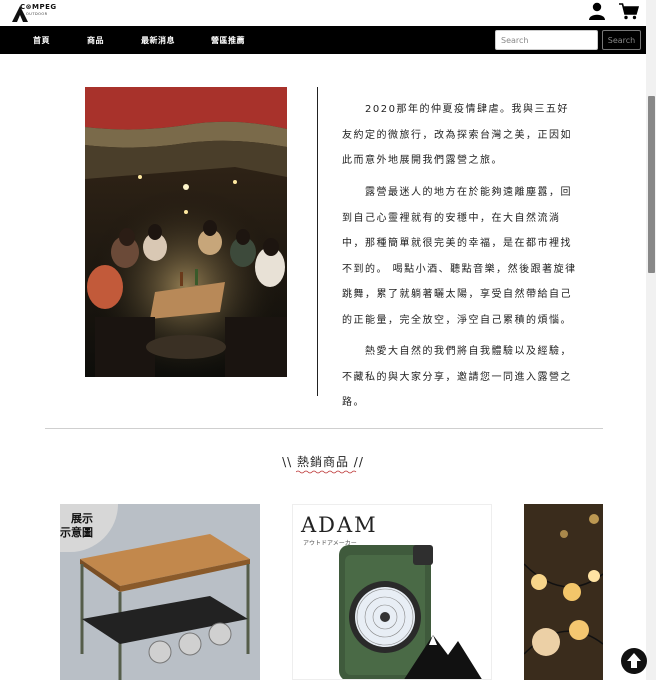 The height and width of the screenshot is (680, 656). What do you see at coordinates (228, 40) in the screenshot?
I see `nav-item-campsites: 營區推薦` at bounding box center [228, 40].